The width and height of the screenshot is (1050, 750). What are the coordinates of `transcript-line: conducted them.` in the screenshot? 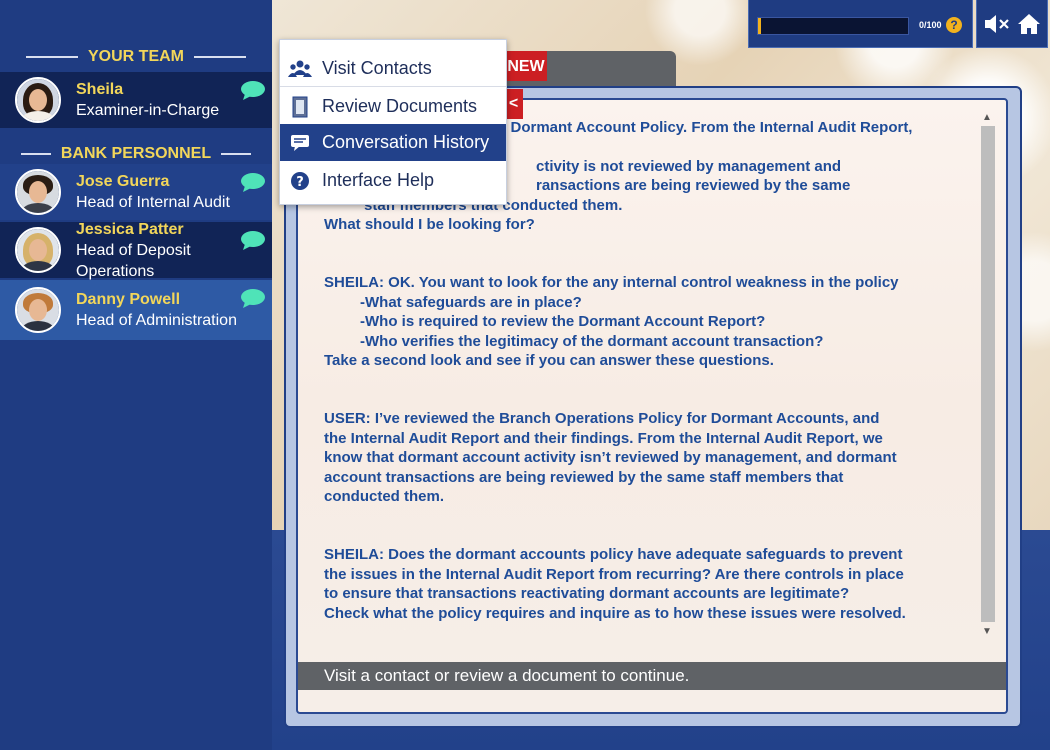 It's located at (384, 497).